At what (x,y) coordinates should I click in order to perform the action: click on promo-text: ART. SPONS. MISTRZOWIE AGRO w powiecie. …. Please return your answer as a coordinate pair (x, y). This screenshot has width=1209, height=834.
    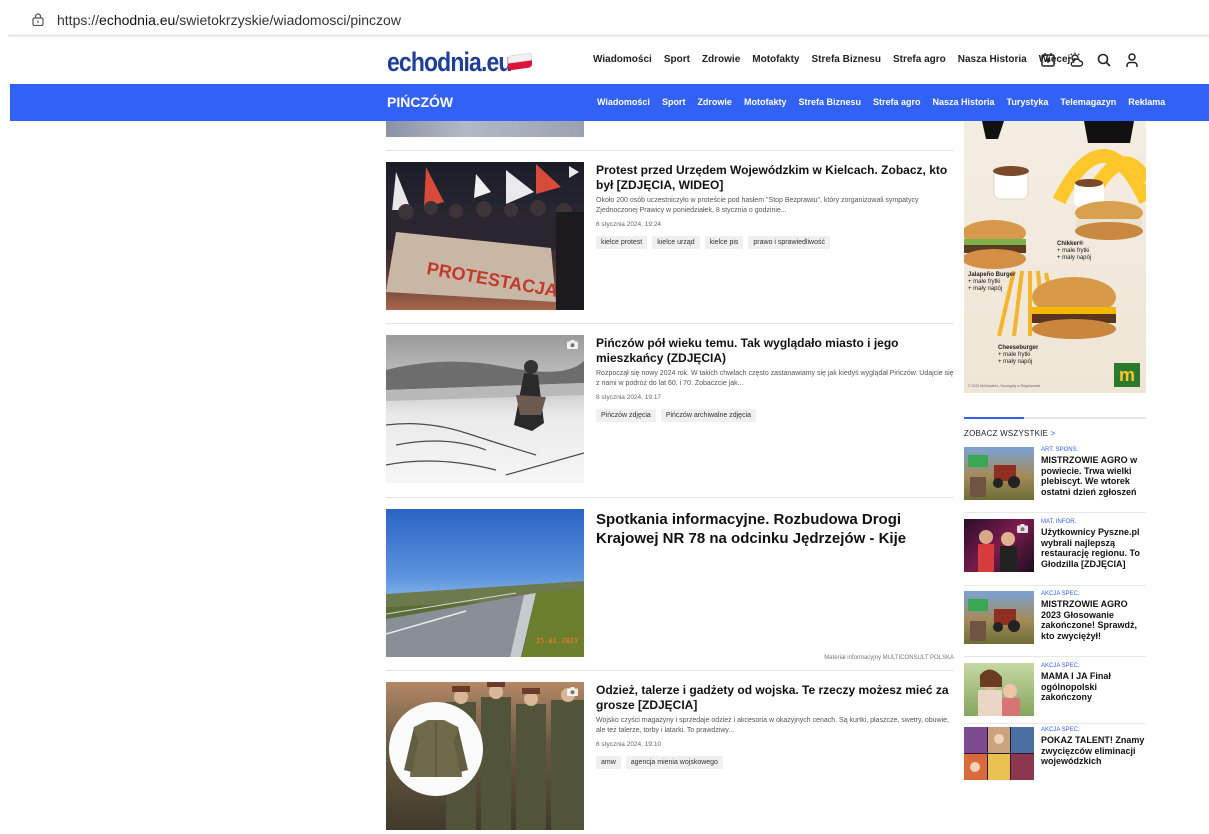
    Looking at the image, I should click on (1094, 472).